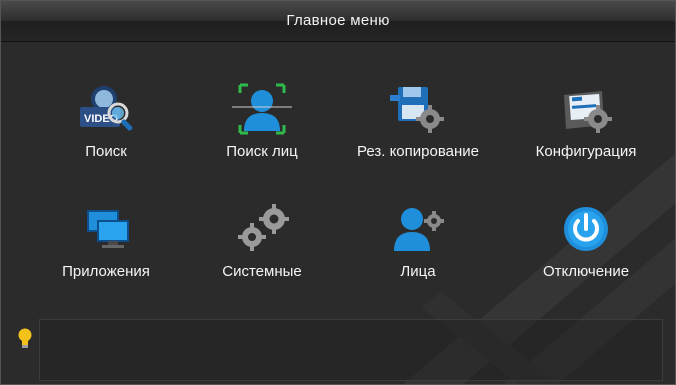  I want to click on menu-item-face-search: Поиск лиц, so click(262, 131).